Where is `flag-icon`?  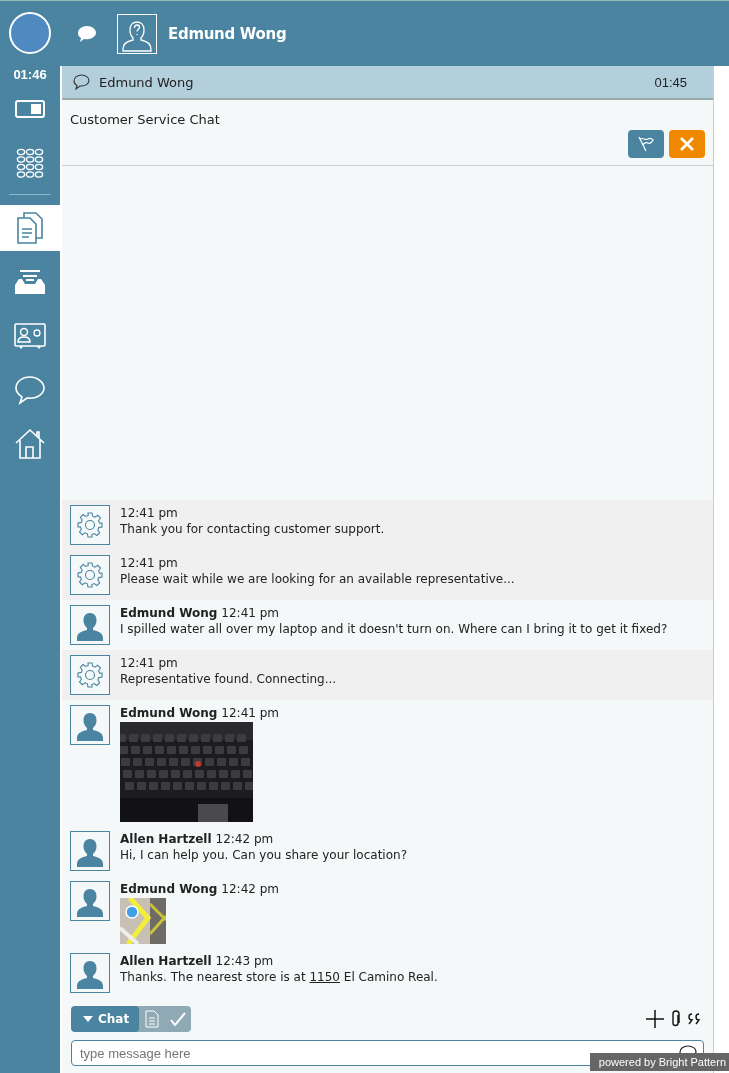 flag-icon is located at coordinates (646, 144).